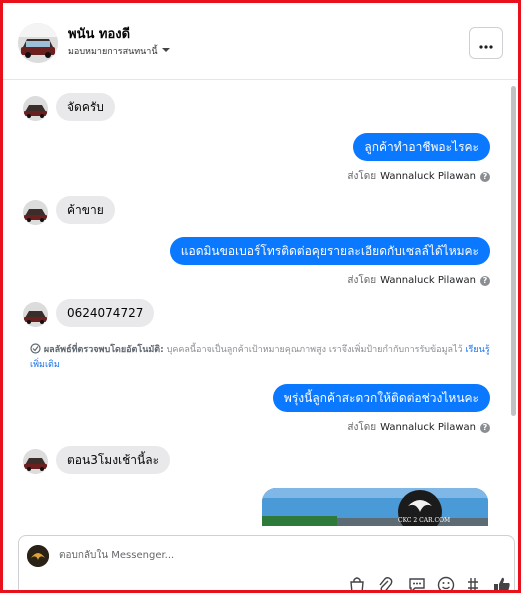 Image resolution: width=521 pixels, height=593 pixels. Describe the element at coordinates (85, 107) in the screenshot. I see `message-bubble-incoming: จัดครับ` at that location.